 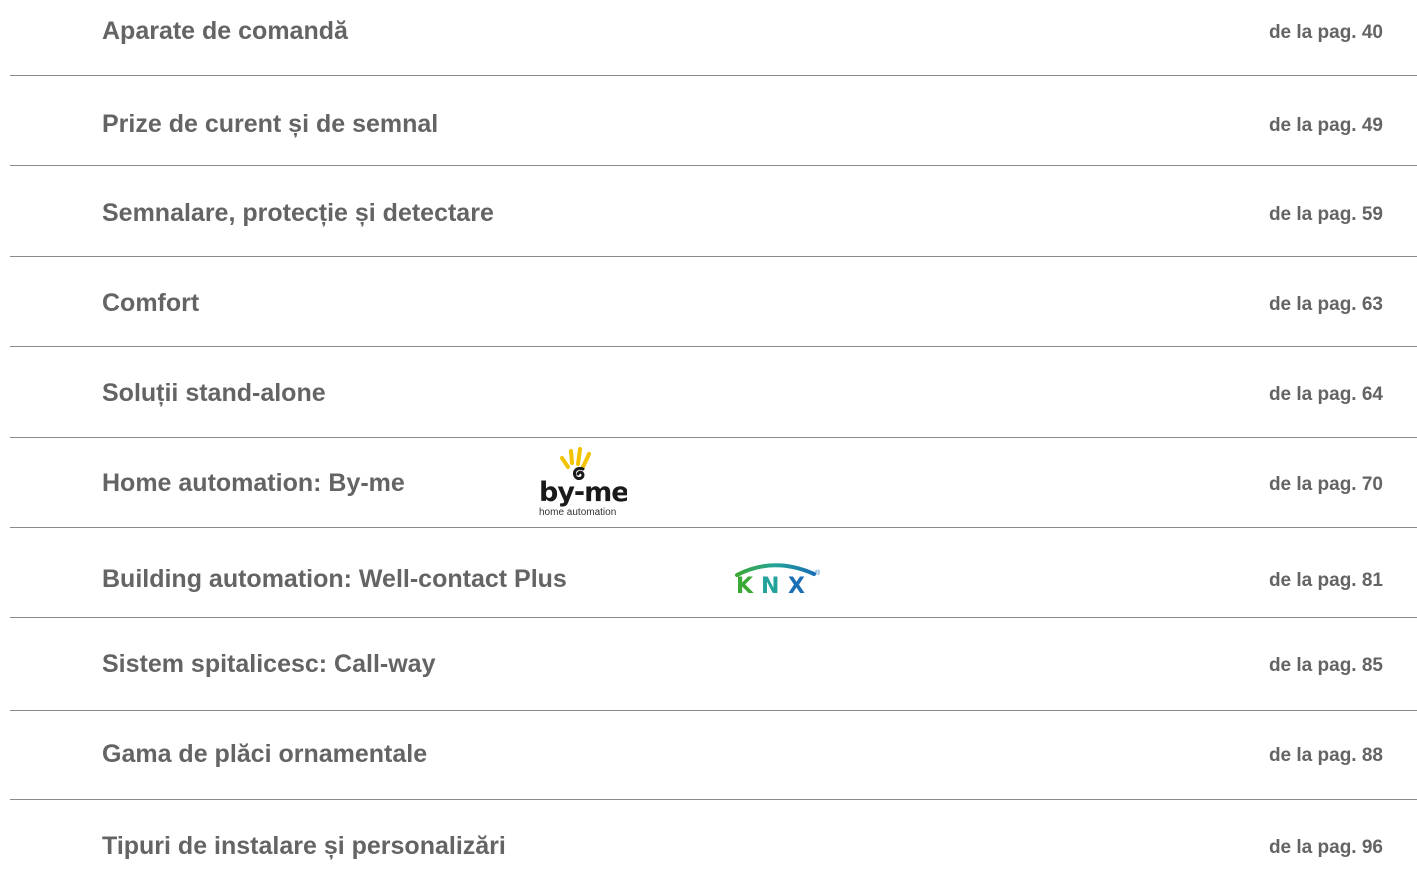 What do you see at coordinates (583, 492) in the screenshot?
I see `svg-text: by-me` at bounding box center [583, 492].